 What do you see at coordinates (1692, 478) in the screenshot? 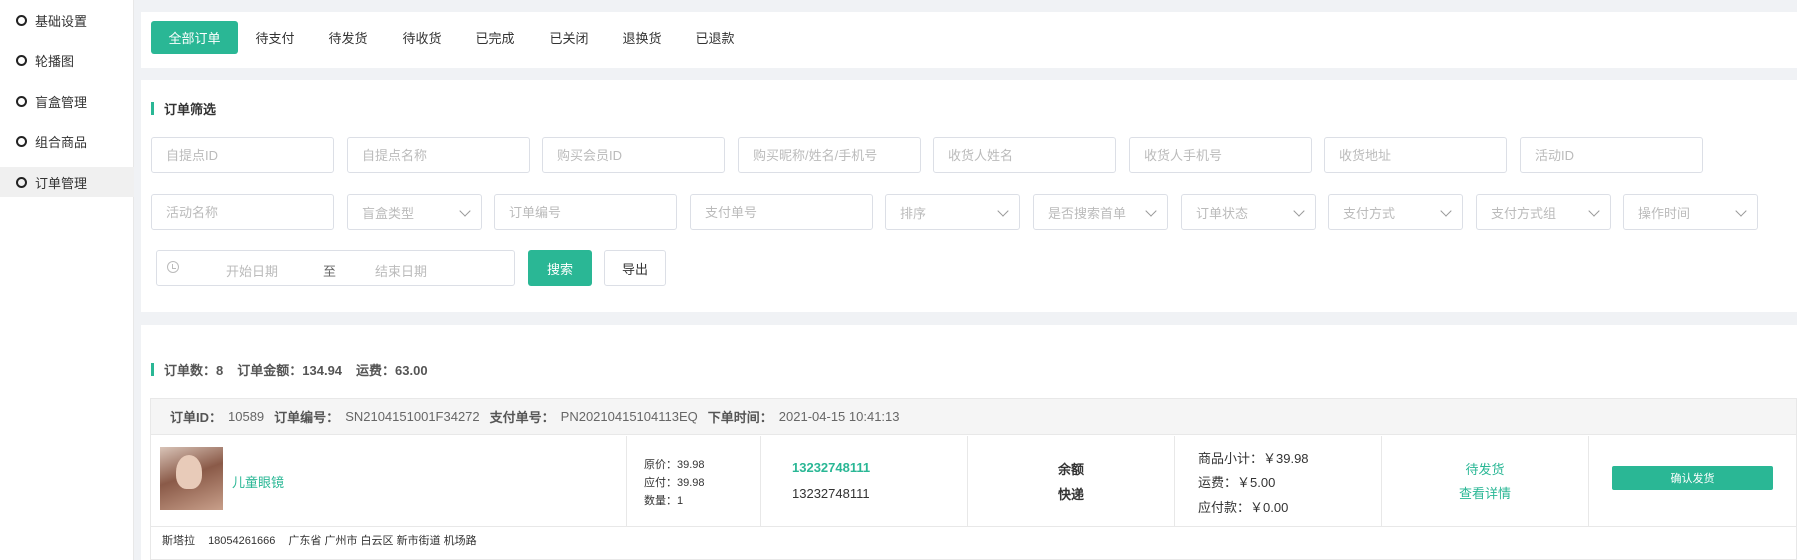
I see `confirm-shipment-button: 确认发货` at bounding box center [1692, 478].